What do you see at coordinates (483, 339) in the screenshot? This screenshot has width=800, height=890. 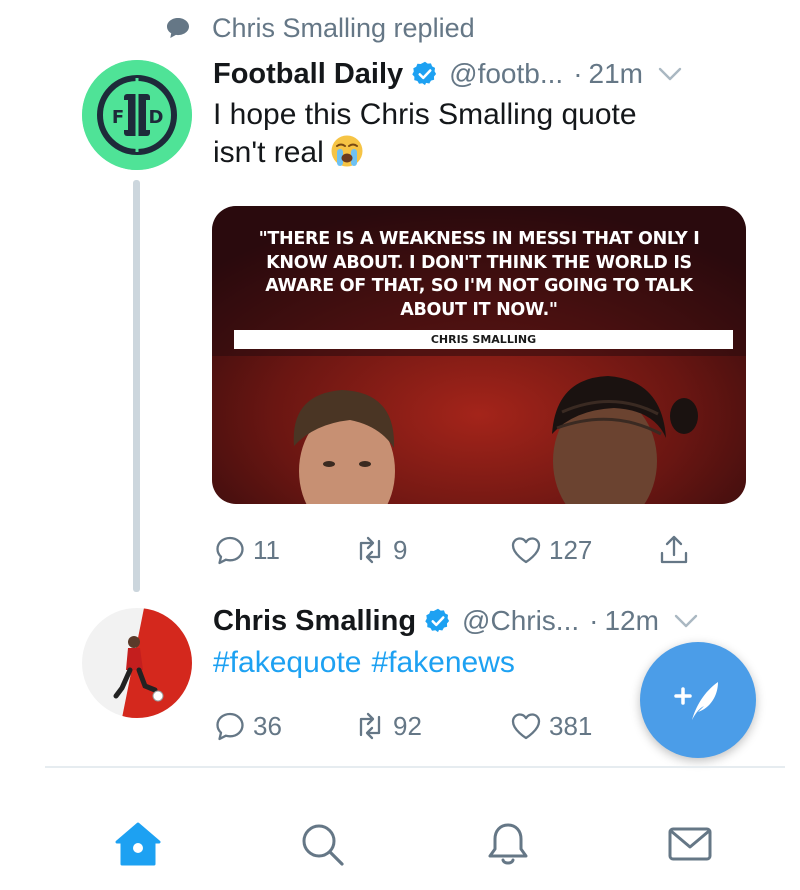 I see `quote-attribution: CHRIS SMALLING` at bounding box center [483, 339].